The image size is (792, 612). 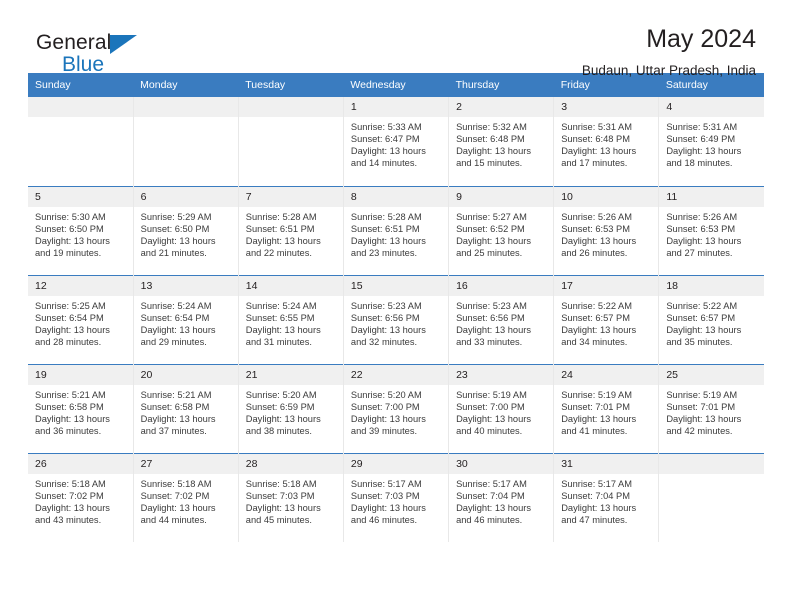 I want to click on sunset-text: Sunset: 6:50 PM, so click(x=69, y=228).